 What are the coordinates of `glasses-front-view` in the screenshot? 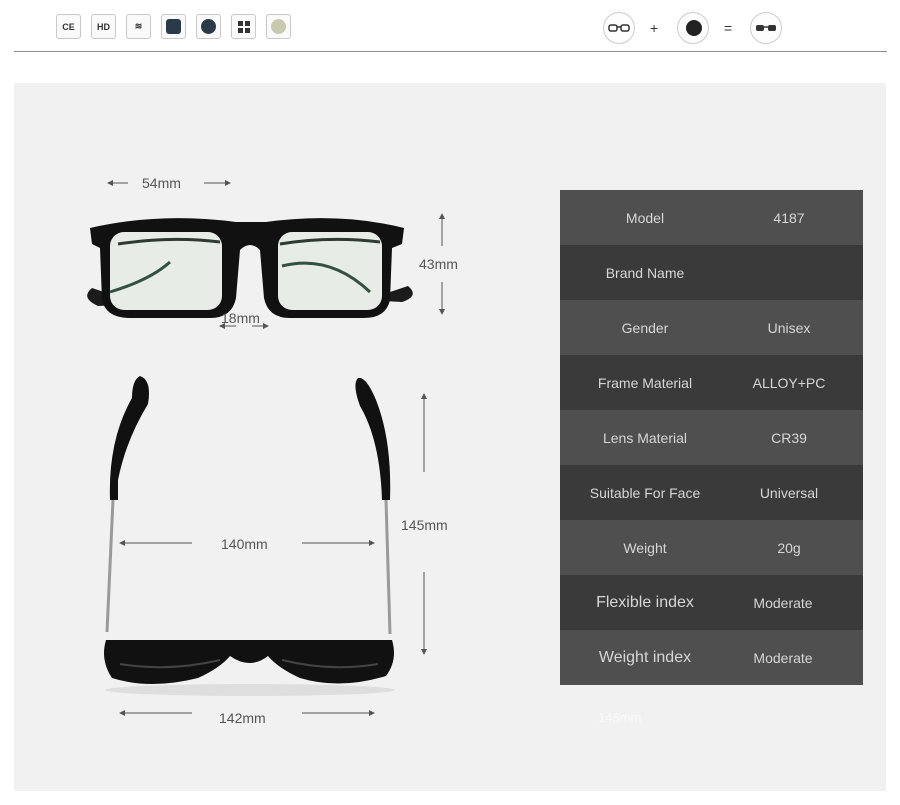 It's located at (250, 268).